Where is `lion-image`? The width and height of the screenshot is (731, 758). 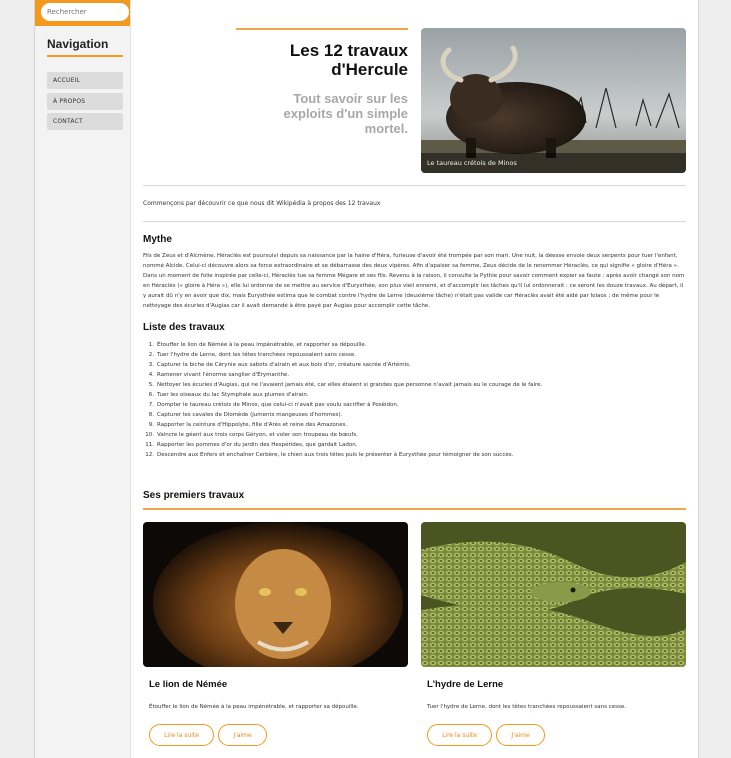
lion-image is located at coordinates (275, 594).